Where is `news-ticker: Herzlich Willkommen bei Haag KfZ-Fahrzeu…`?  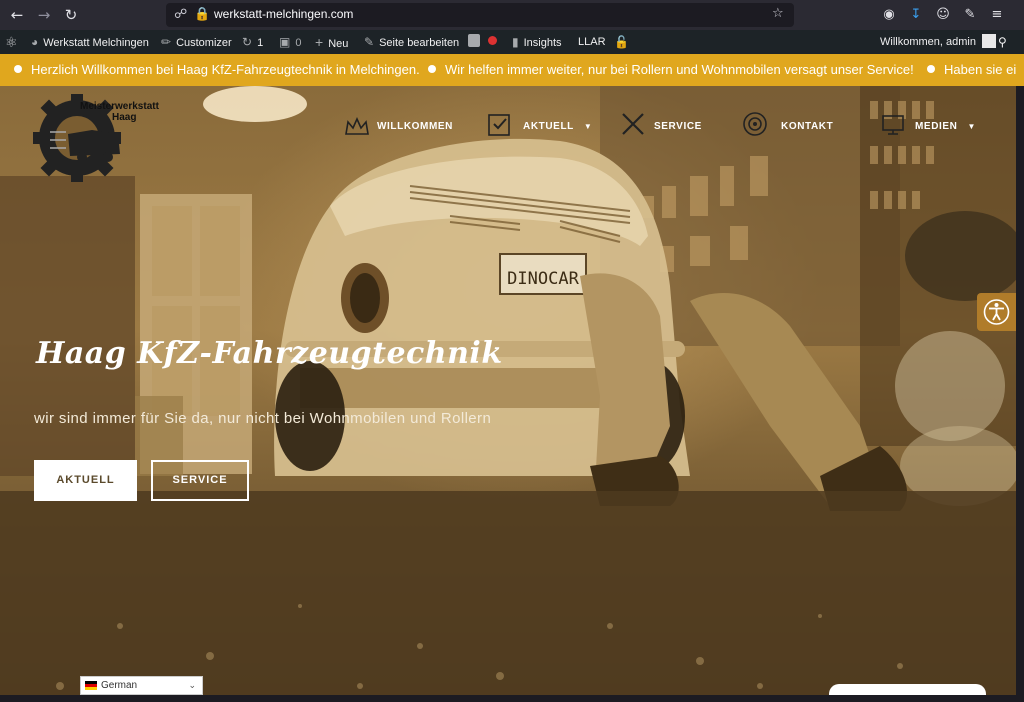
news-ticker: Herzlich Willkommen bei Haag KfZ-Fahrzeu… is located at coordinates (512, 70).